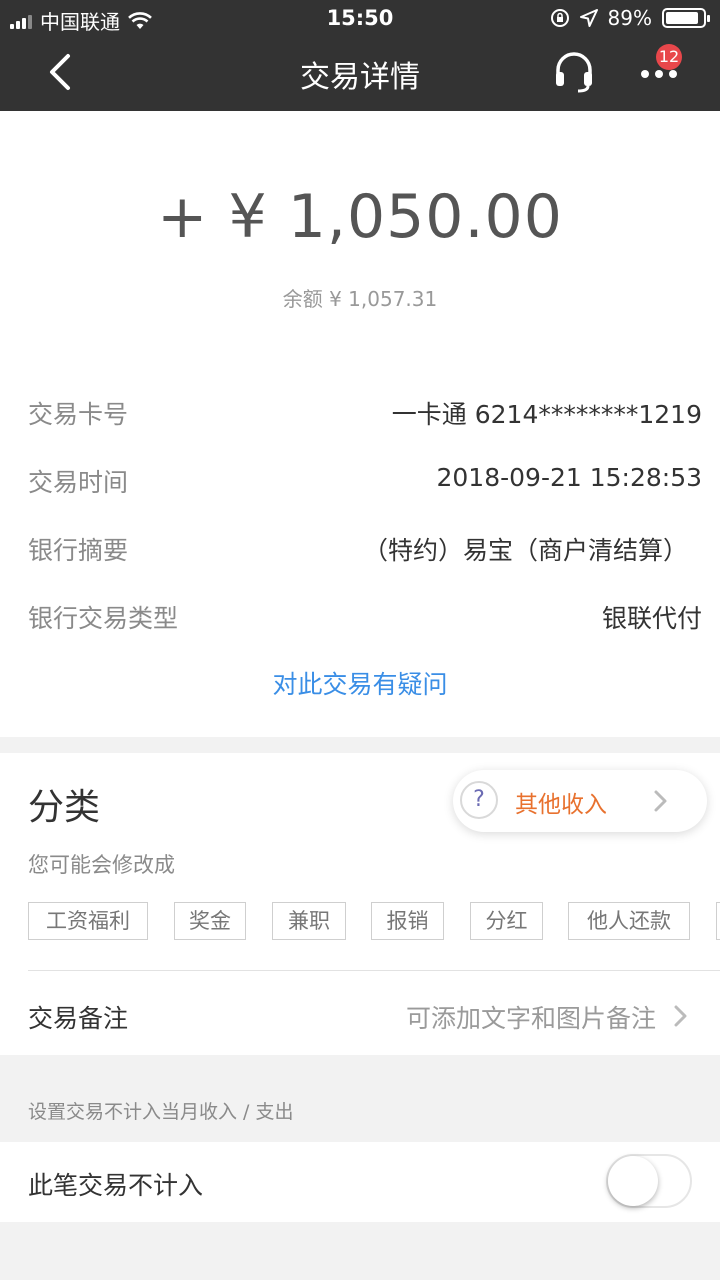 Image resolution: width=720 pixels, height=1280 pixels. I want to click on battery-icon, so click(686, 18).